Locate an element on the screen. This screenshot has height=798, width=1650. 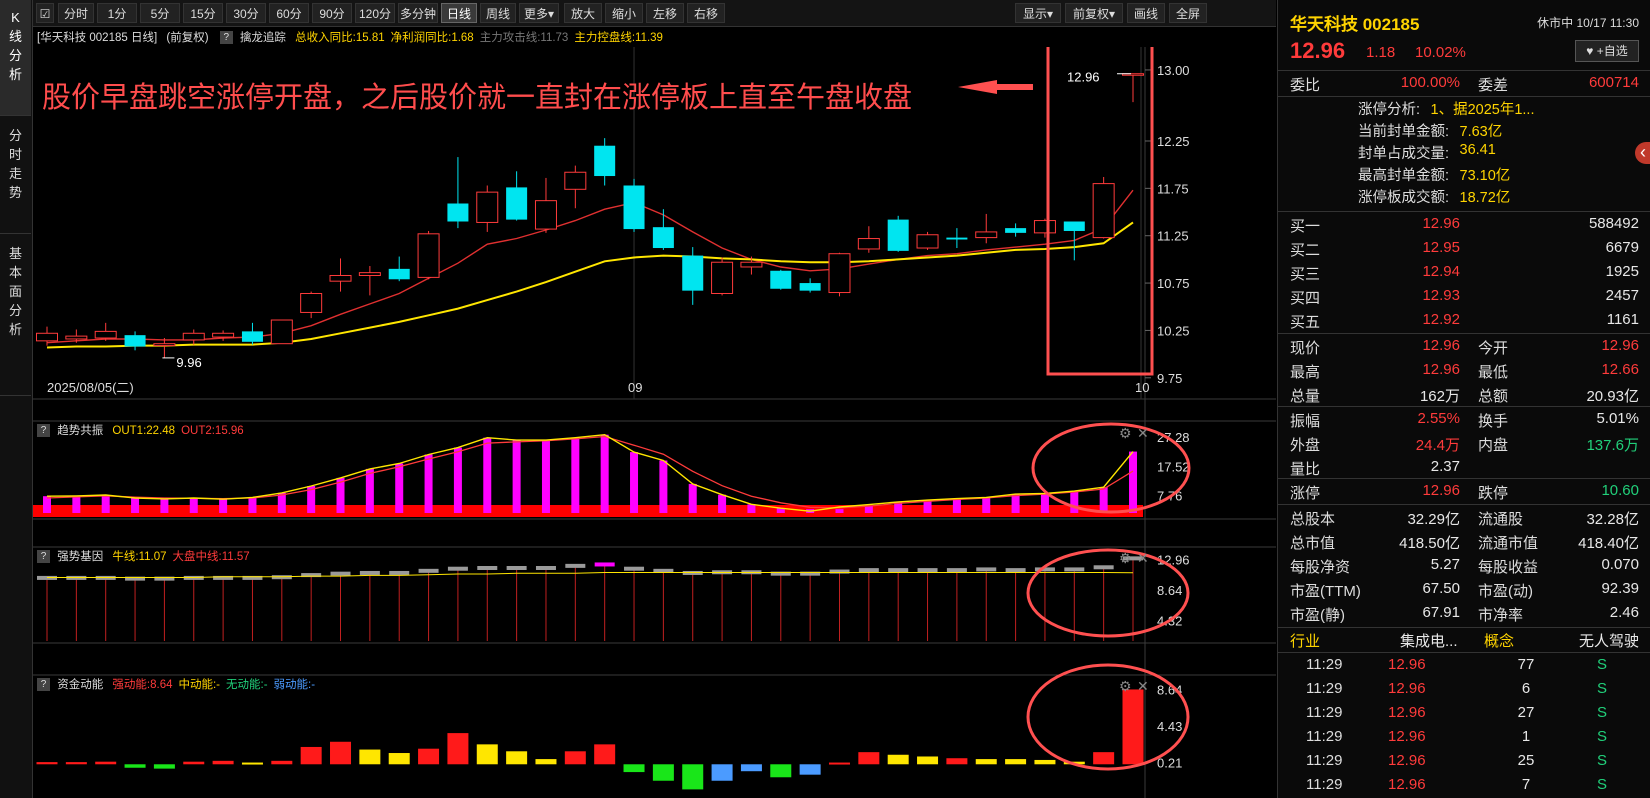
y-tick-label: 11.25 is located at coordinates (1173, 236).